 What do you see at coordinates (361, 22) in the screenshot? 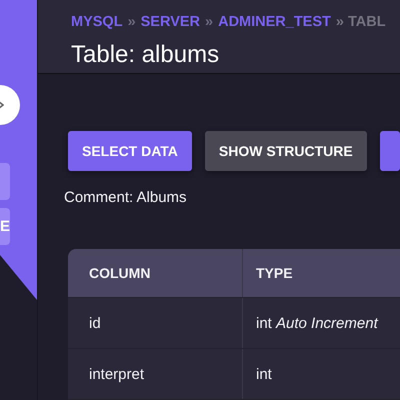
I see `breadcrumb-current: » TABL` at bounding box center [361, 22].